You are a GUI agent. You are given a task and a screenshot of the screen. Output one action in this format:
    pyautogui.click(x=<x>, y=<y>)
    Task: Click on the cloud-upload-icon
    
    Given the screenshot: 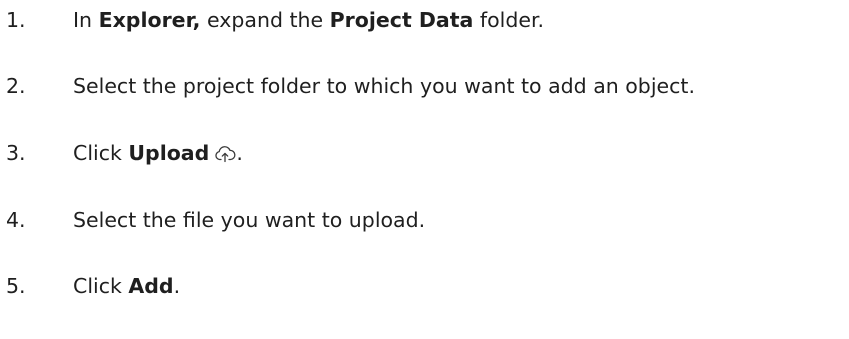 What is the action you would take?
    pyautogui.click(x=225, y=152)
    